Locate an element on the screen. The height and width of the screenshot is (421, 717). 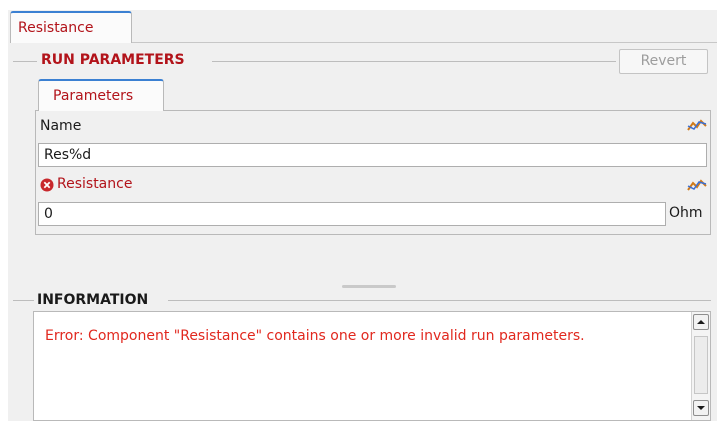
scroll-thumb is located at coordinates (701, 365).